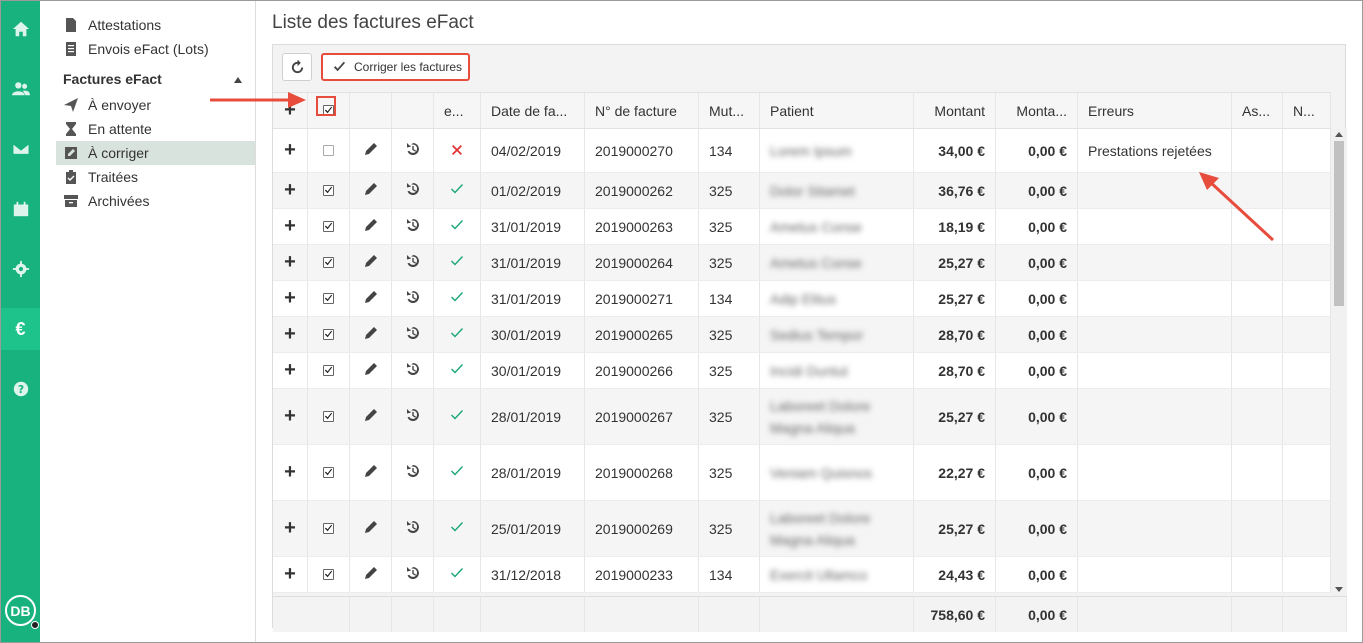 This screenshot has height=643, width=1363. Describe the element at coordinates (20, 329) in the screenshot. I see `billing-euro-icon: €` at that location.